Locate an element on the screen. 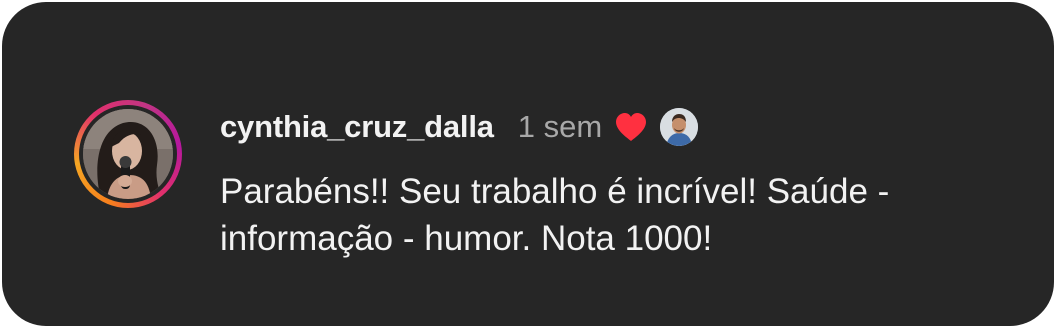  story-ring is located at coordinates (128, 154).